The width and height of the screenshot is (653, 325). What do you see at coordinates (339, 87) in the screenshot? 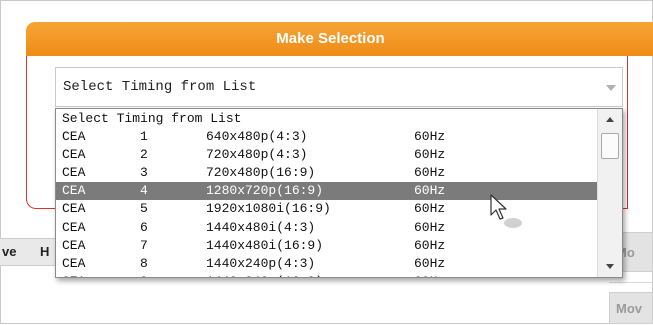
I see `timing-select: Select Timing from List` at bounding box center [339, 87].